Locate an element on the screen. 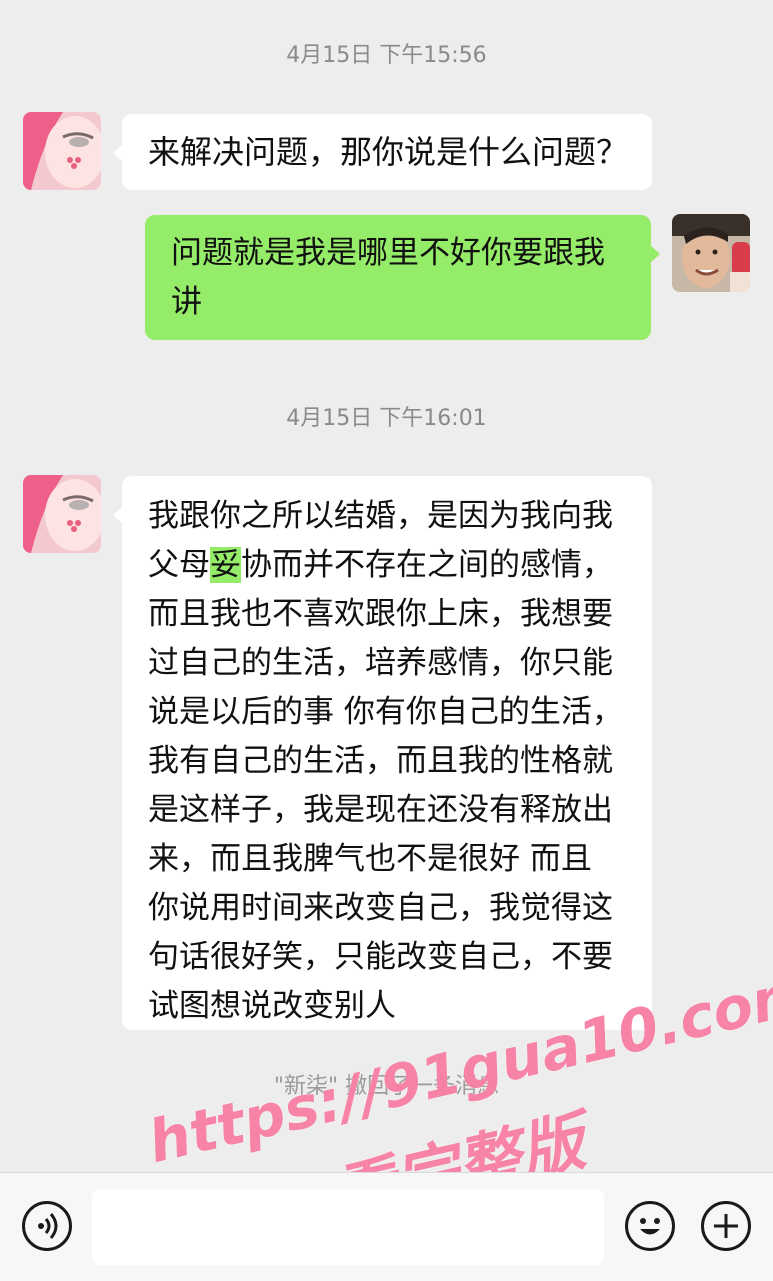 This screenshot has height=1281, width=773. input-bar is located at coordinates (386, 1226).